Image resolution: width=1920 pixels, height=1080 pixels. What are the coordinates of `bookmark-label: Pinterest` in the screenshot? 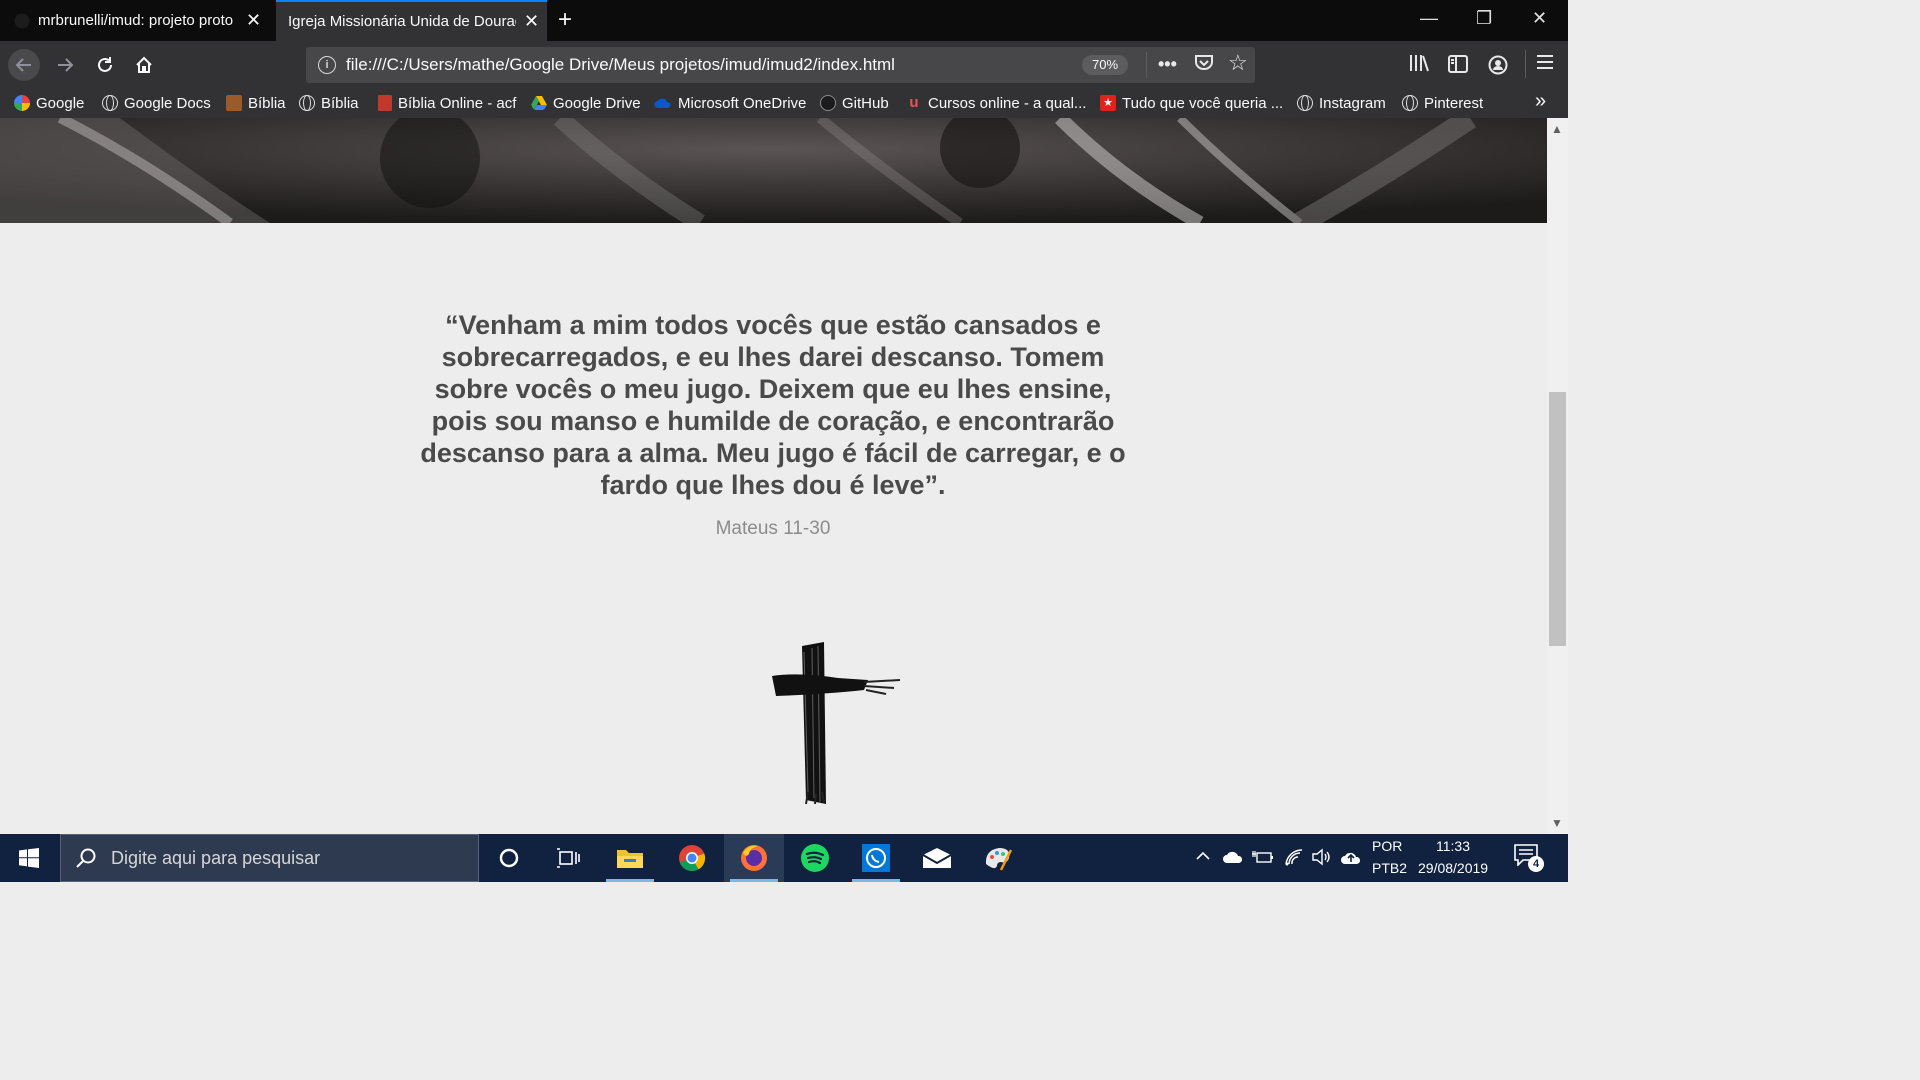 It's located at (1454, 103).